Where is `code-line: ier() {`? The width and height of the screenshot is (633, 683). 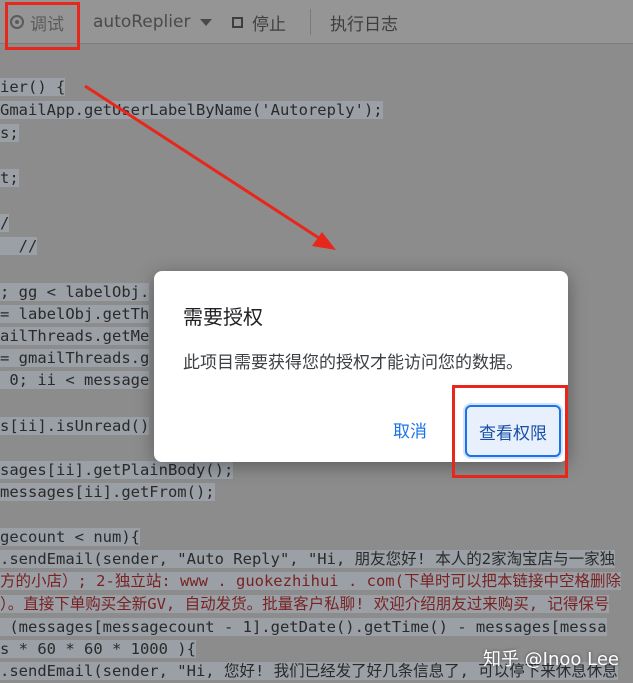
code-line: ier() { is located at coordinates (33, 87).